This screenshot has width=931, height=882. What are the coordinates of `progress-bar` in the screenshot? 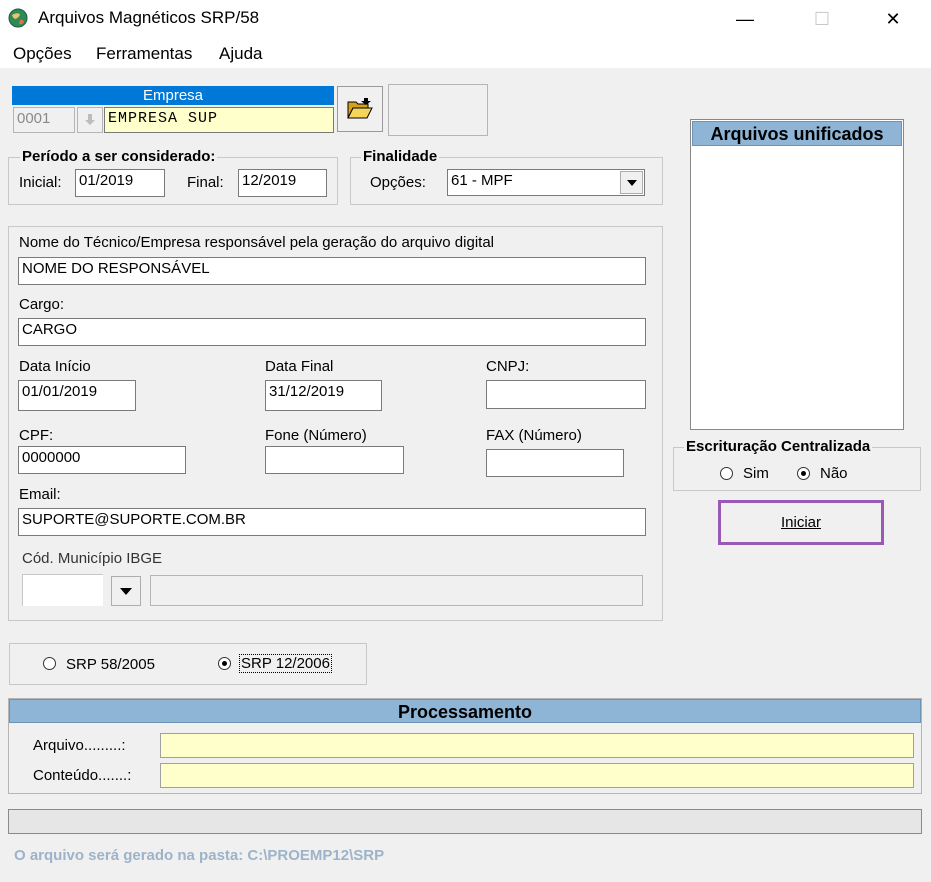 It's located at (465, 821).